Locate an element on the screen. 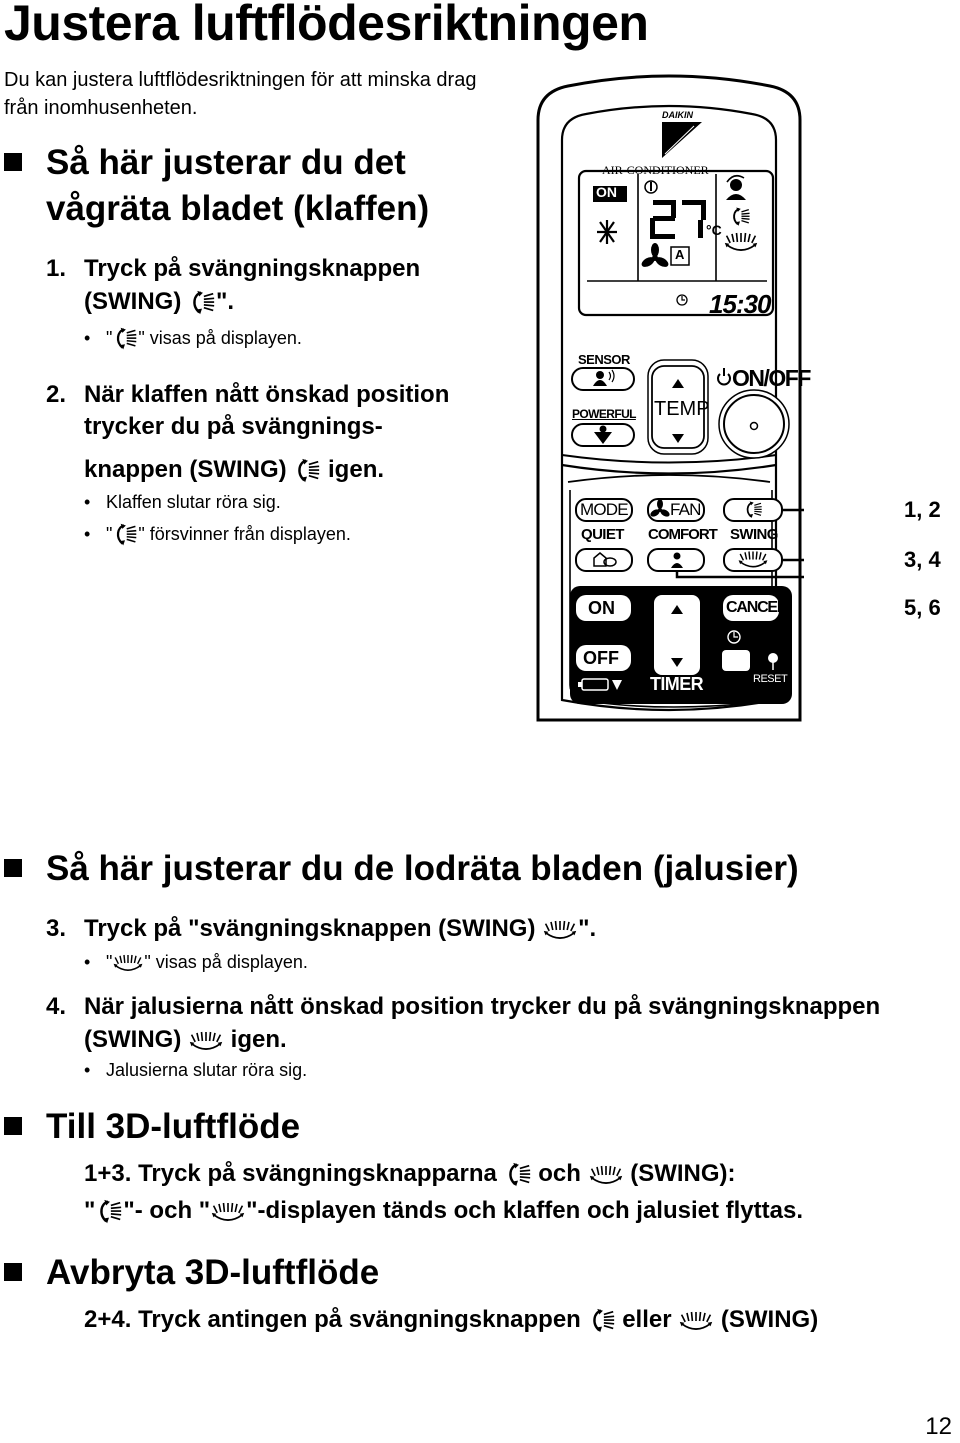 Image resolution: width=960 pixels, height=1443 pixels. step-text: eller is located at coordinates (647, 1319).